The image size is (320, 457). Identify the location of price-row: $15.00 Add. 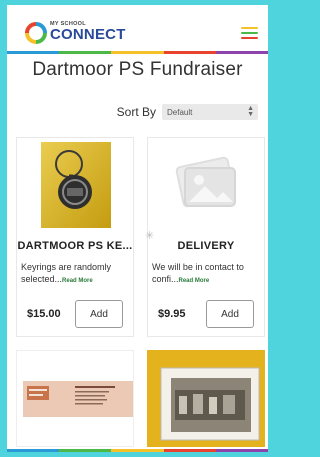
(75, 314).